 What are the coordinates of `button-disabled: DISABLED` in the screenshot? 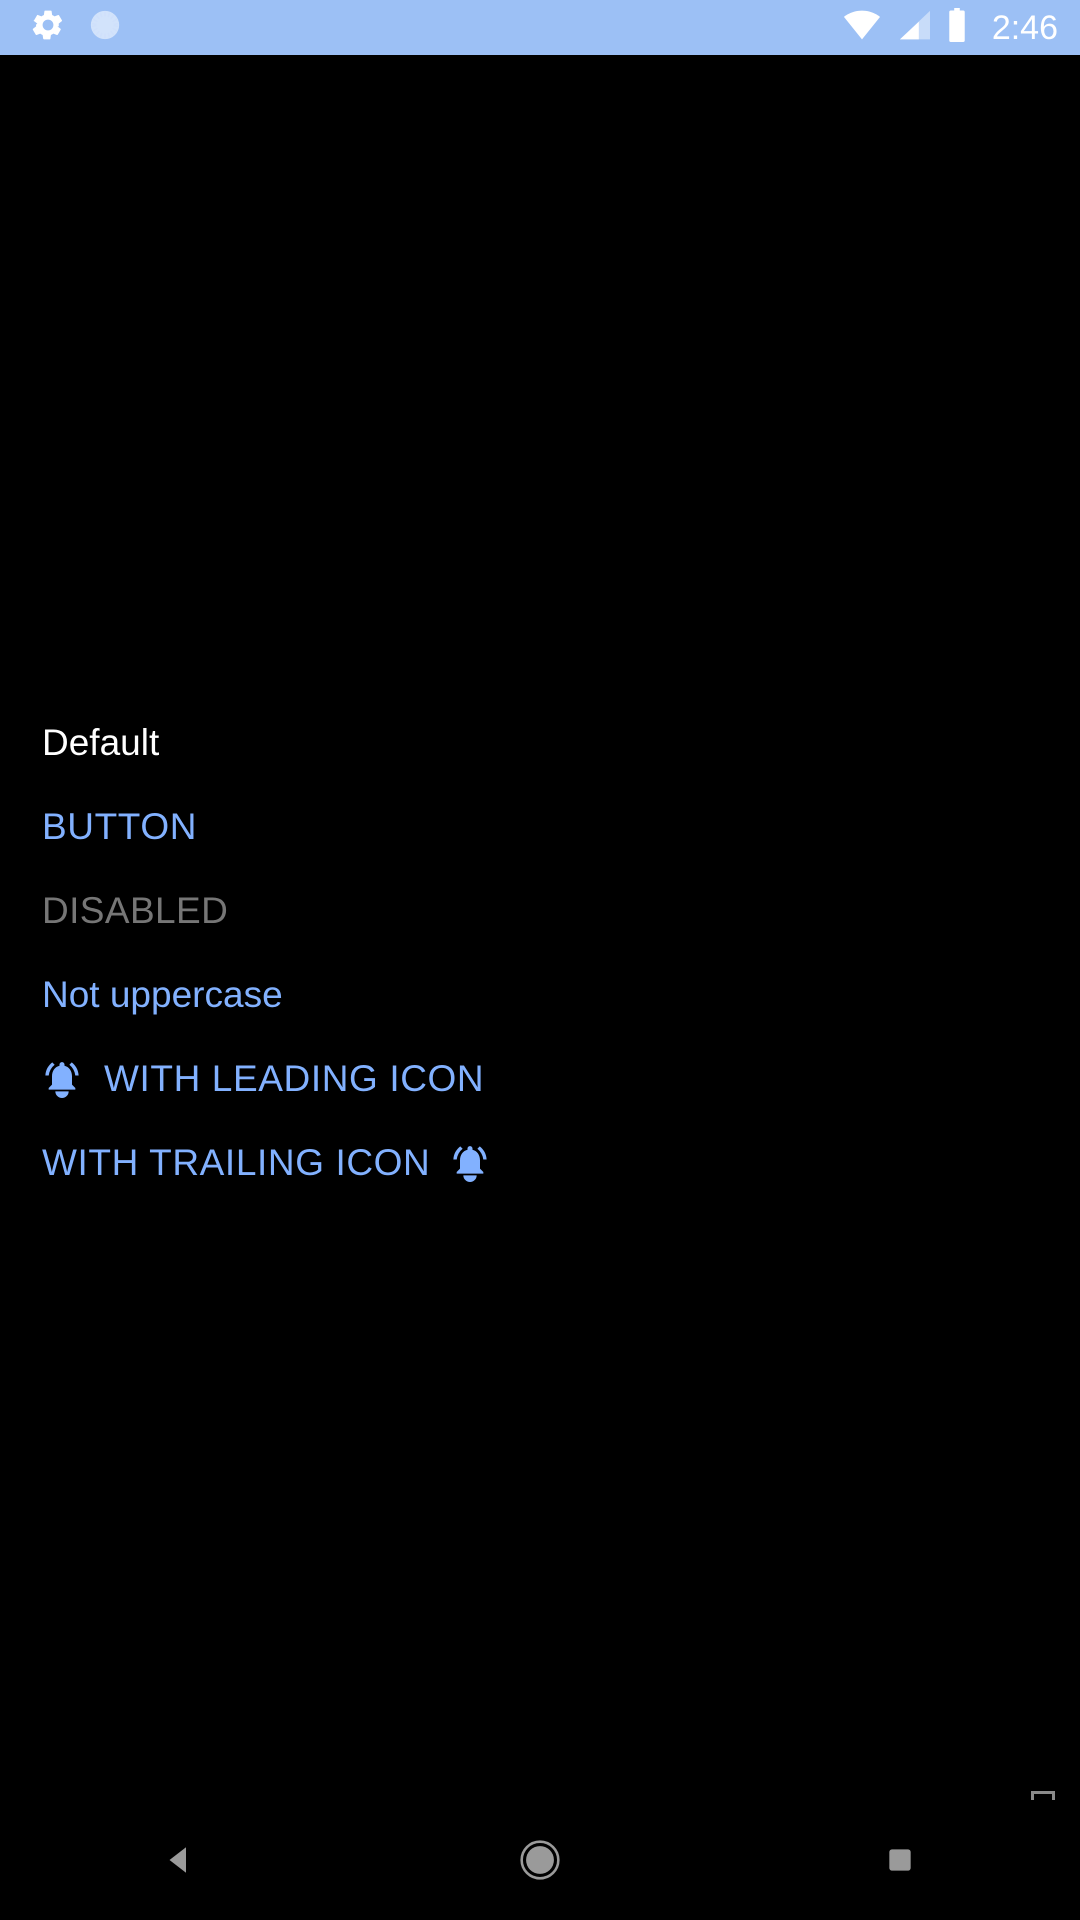 It's located at (540, 910).